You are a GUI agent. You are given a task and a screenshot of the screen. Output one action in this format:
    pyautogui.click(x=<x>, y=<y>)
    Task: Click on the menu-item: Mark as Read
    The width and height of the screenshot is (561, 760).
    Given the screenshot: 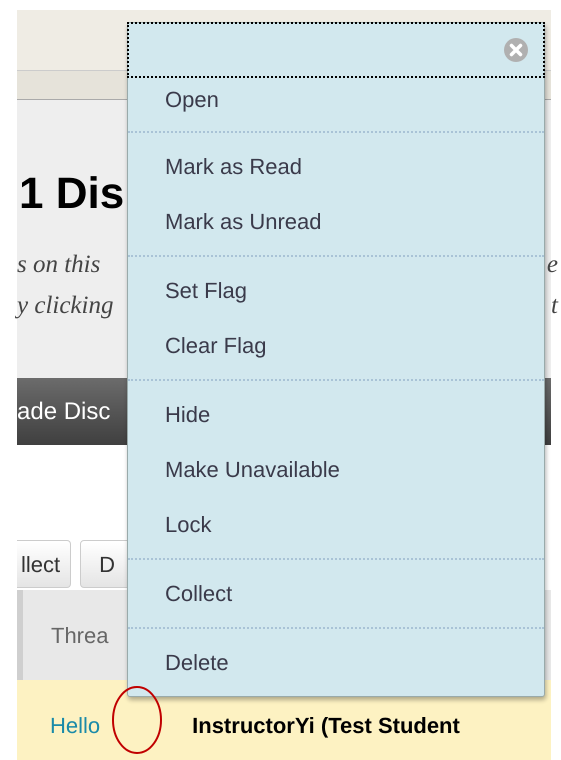 What is the action you would take?
    pyautogui.click(x=336, y=166)
    